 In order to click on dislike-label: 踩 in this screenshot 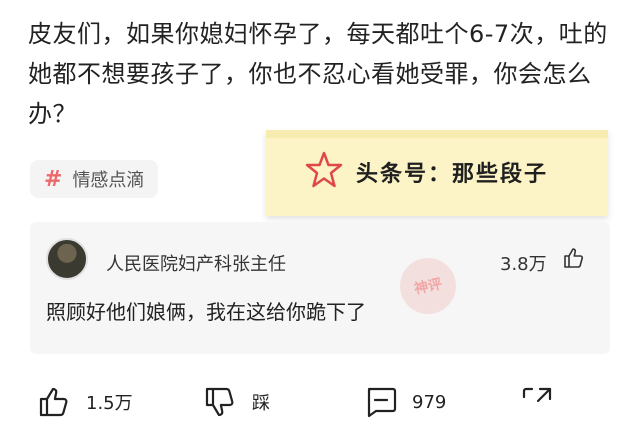, I will do `click(261, 403)`.